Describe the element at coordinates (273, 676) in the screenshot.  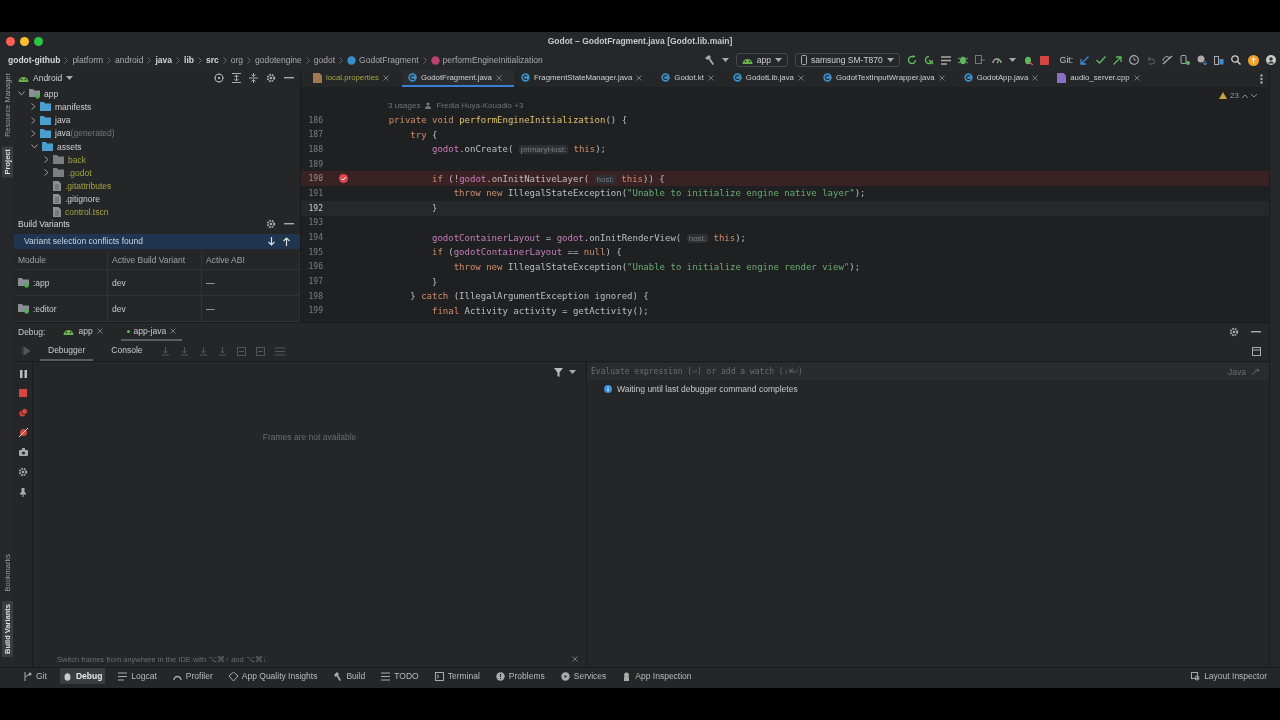
I see `tool-window-button: App Quality Insights` at that location.